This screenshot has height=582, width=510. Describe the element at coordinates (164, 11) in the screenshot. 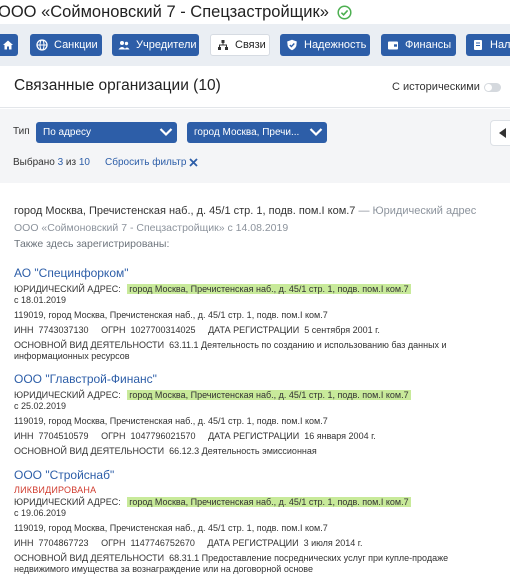

I see `company-title: ООО «Соймоновский 7 - Спецзастройщик»` at that location.